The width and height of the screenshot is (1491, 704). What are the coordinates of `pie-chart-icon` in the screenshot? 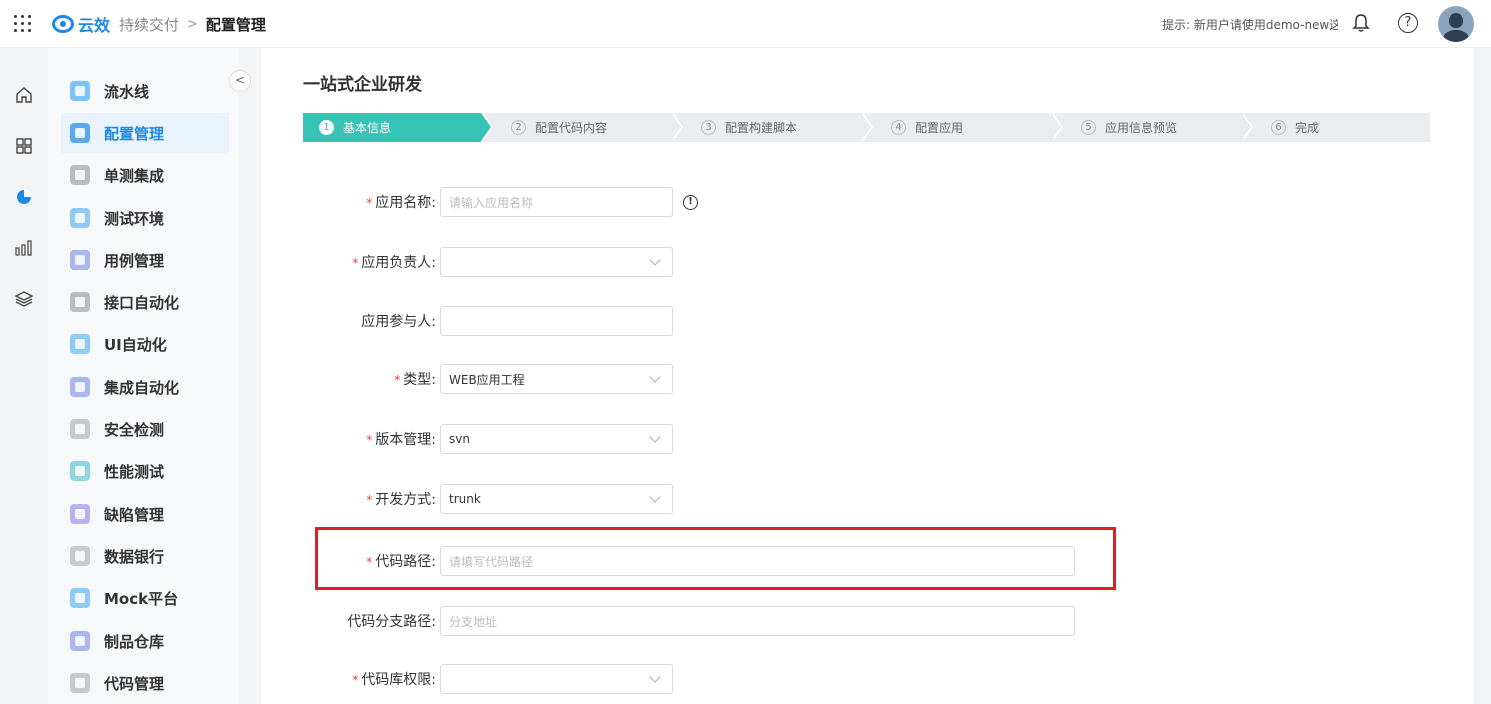 It's located at (24, 197).